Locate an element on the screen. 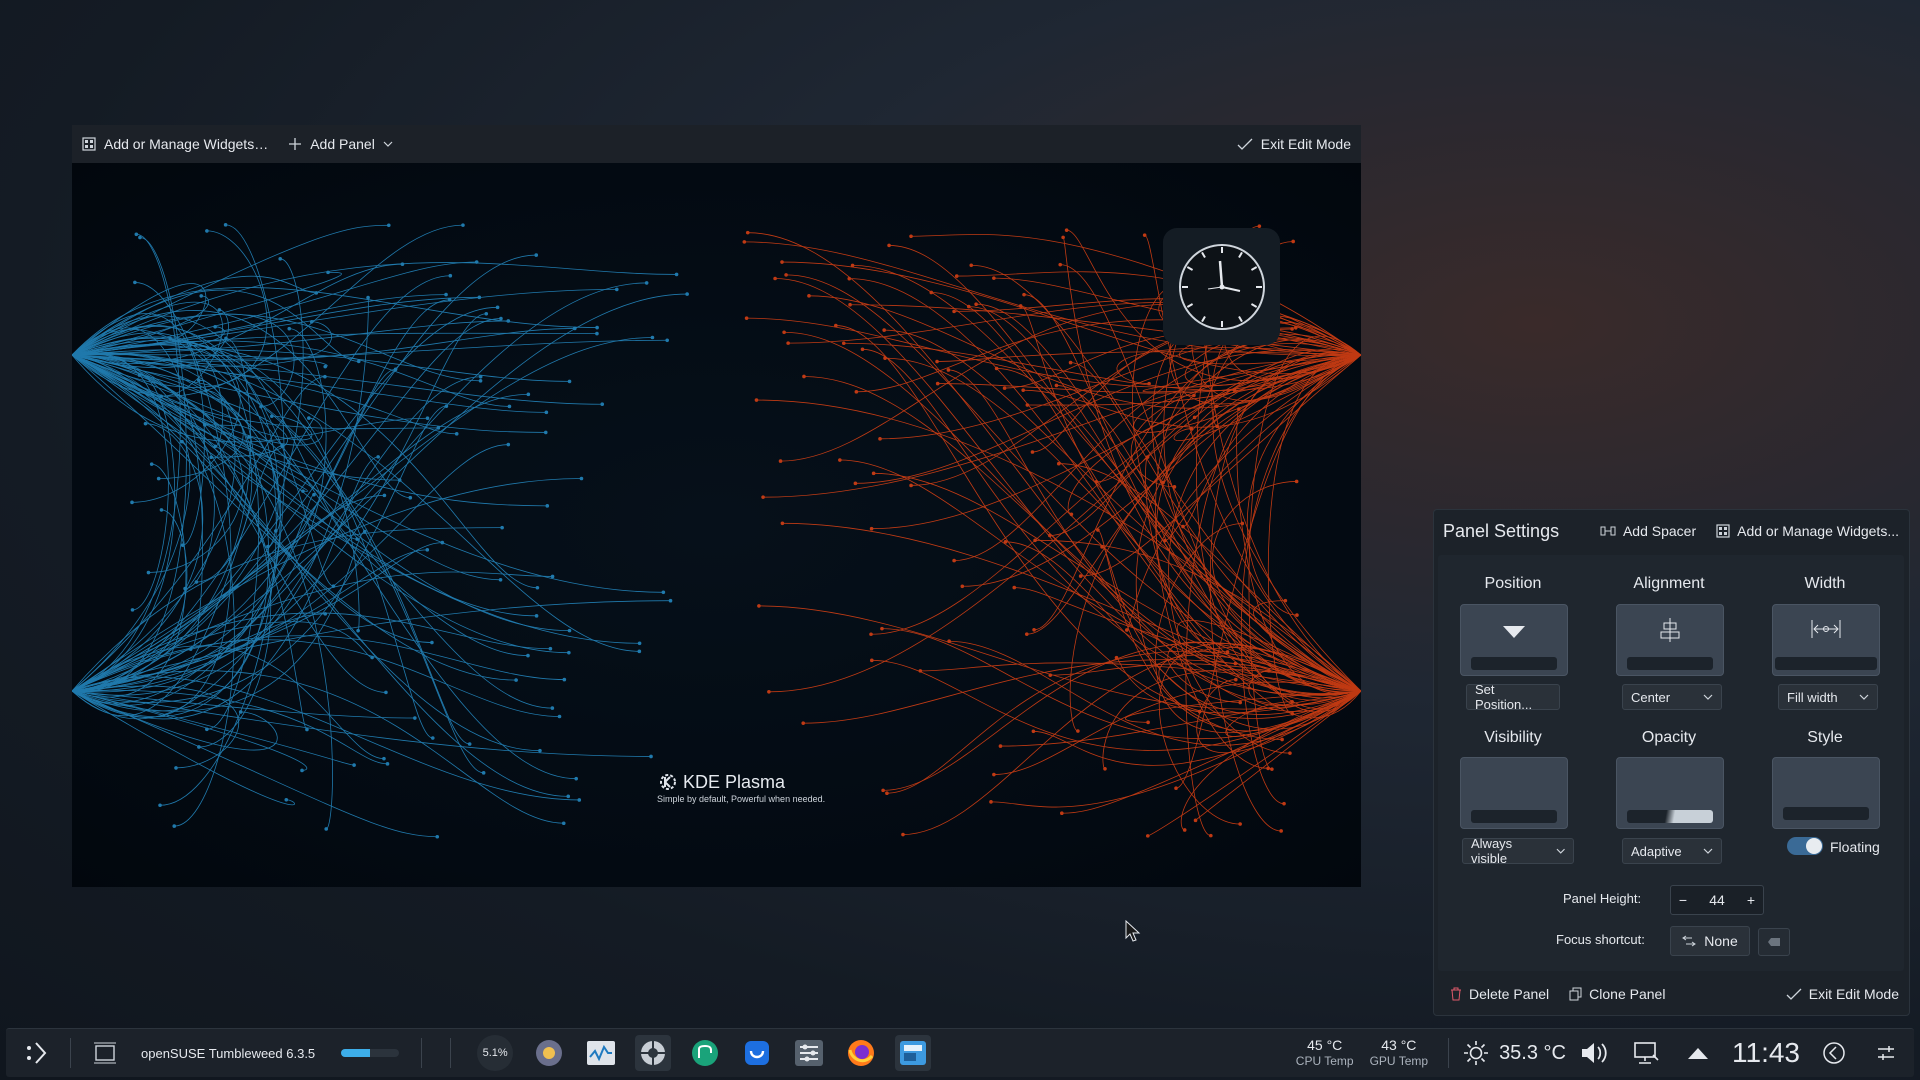  add-panel-button: Add Panel is located at coordinates (340, 144).